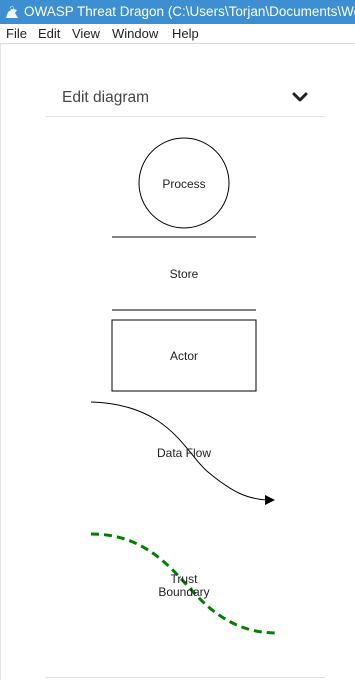  Describe the element at coordinates (49, 33) in the screenshot. I see `menu-edit: Edit` at that location.